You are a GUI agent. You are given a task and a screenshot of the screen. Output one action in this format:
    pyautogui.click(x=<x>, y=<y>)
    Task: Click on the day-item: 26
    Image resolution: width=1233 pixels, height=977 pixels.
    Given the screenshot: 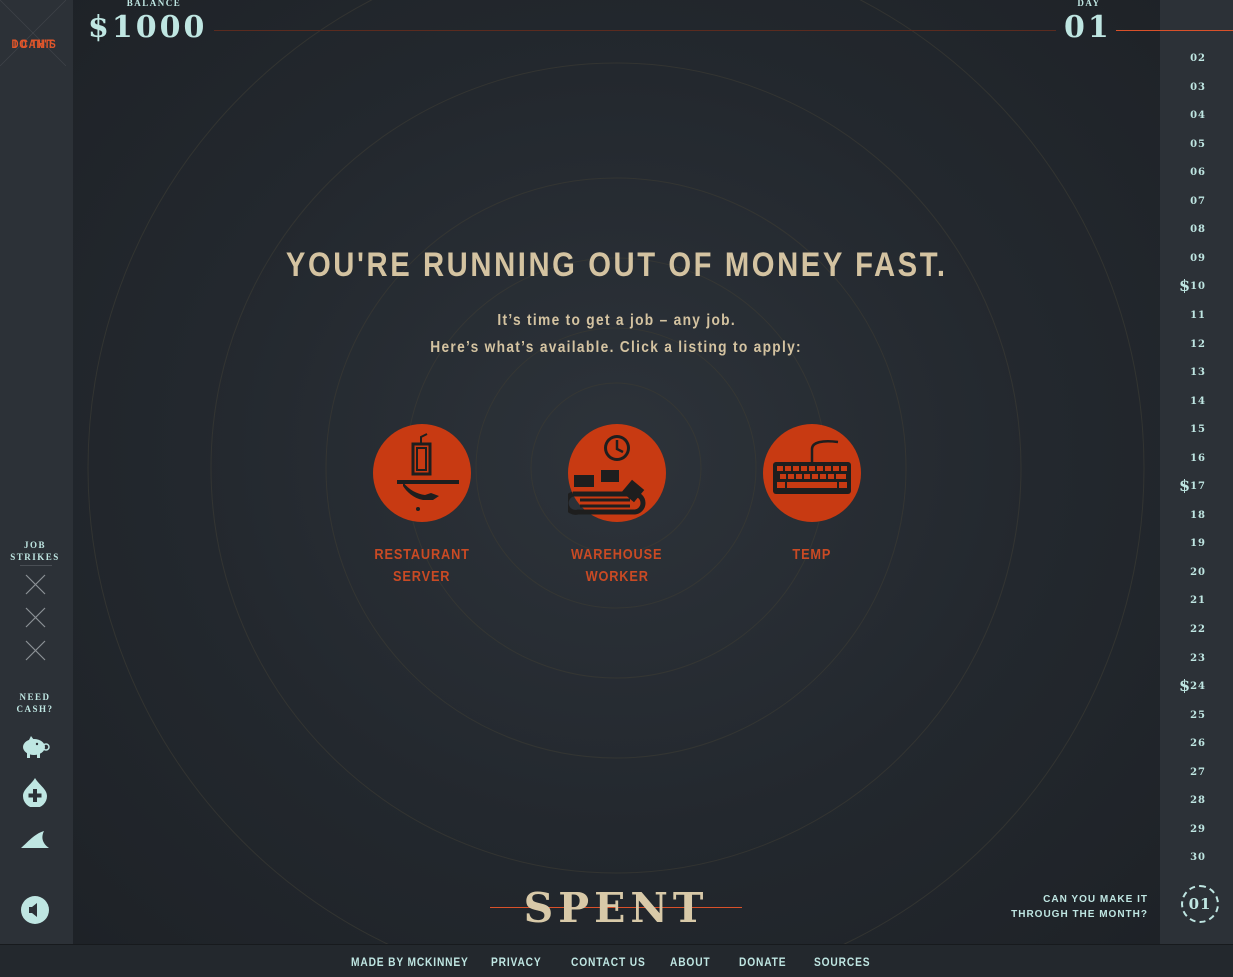 What is the action you would take?
    pyautogui.click(x=1196, y=752)
    